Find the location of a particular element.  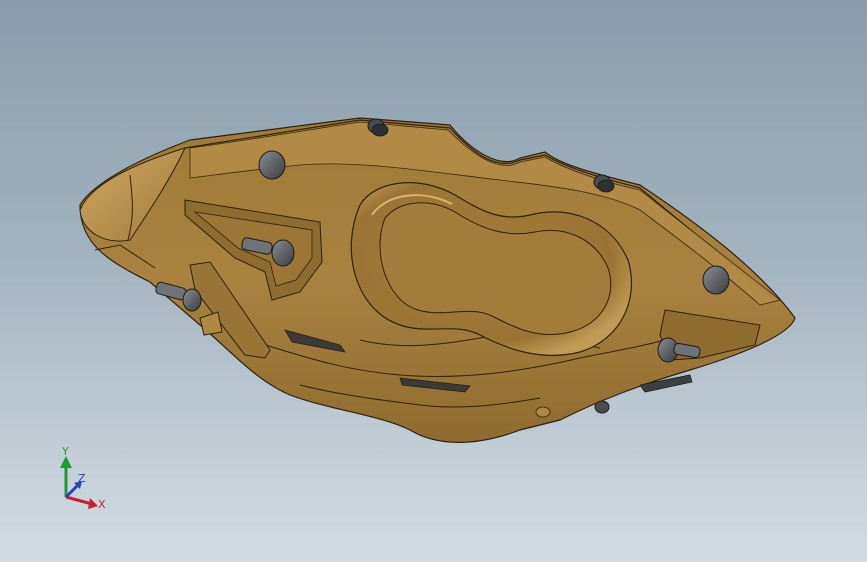

z-axis-label: Z is located at coordinates (82, 478).